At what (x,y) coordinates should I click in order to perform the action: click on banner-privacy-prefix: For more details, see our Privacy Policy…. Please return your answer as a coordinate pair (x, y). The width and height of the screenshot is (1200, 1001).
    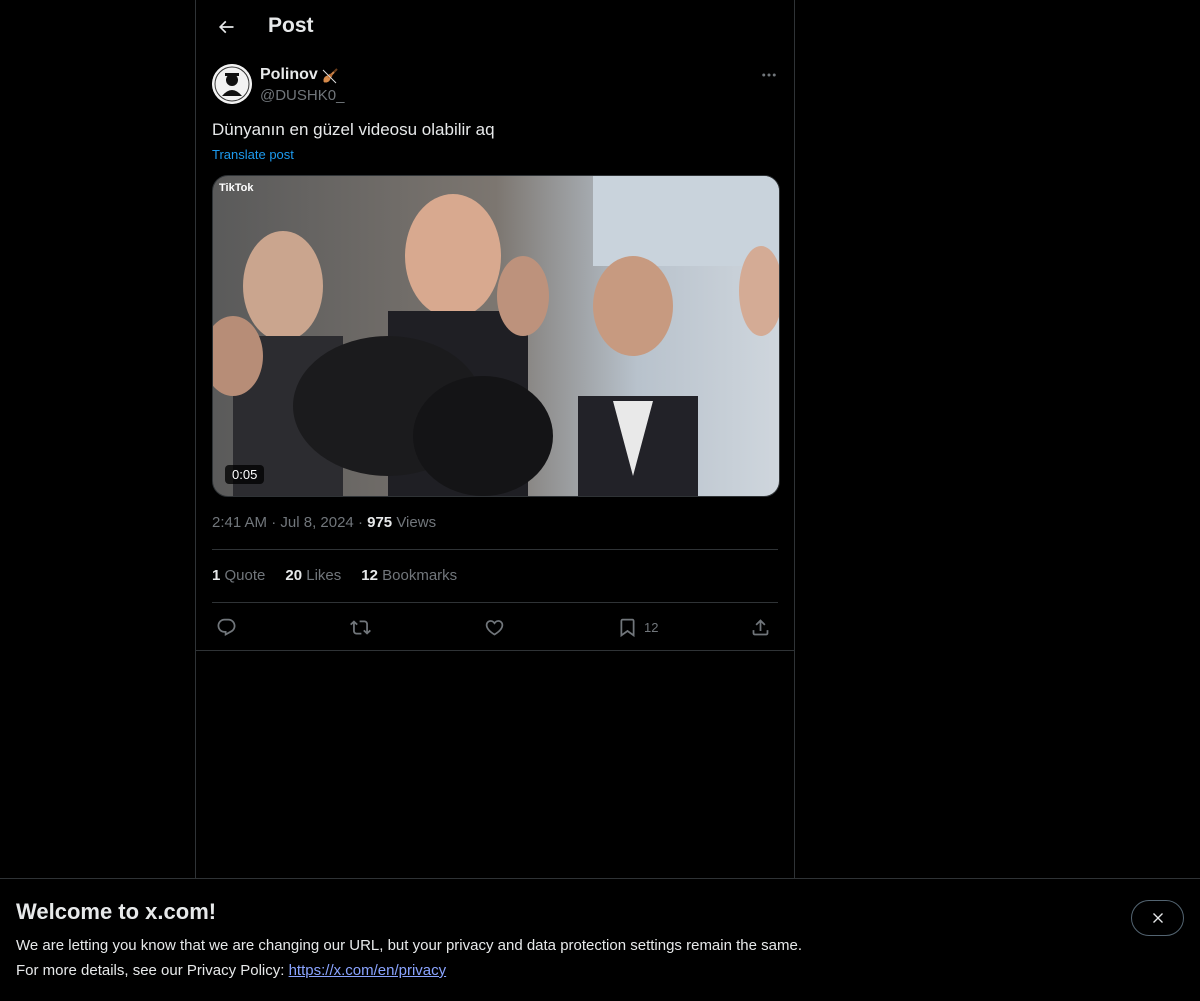
    Looking at the image, I should click on (152, 970).